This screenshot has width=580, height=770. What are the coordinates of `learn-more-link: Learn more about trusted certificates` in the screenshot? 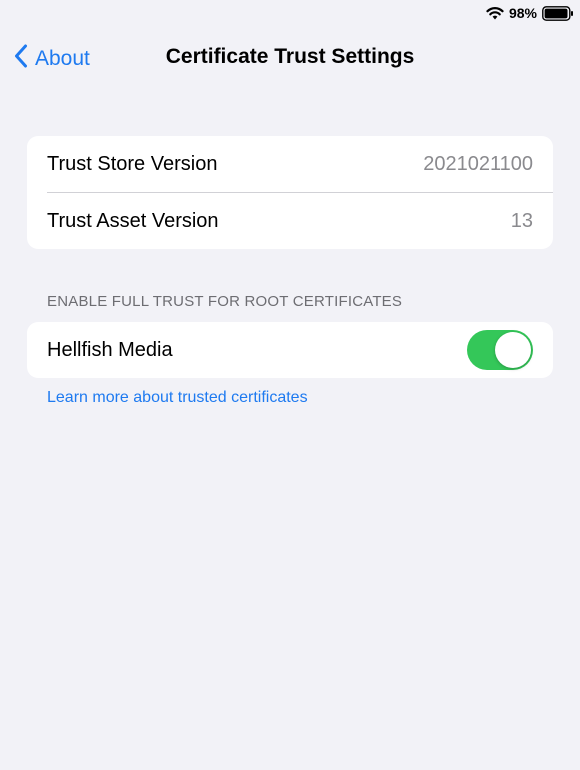 It's located at (177, 398).